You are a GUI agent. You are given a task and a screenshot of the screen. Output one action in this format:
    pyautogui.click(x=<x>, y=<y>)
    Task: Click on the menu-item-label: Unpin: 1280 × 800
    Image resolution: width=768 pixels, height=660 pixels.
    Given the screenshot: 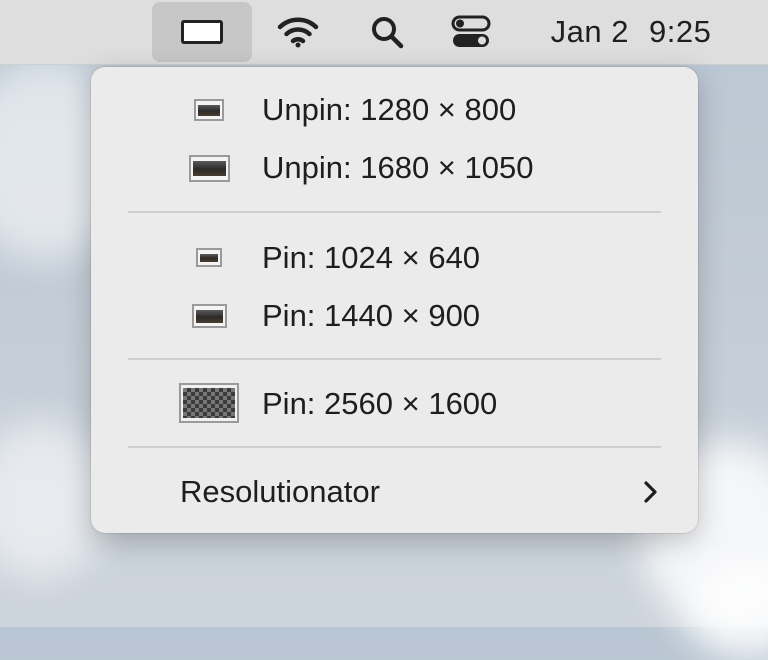 What is the action you would take?
    pyautogui.click(x=389, y=109)
    